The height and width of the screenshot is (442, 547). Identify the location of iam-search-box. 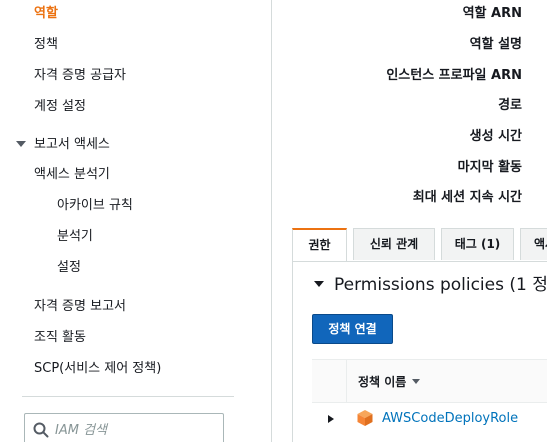
(124, 427).